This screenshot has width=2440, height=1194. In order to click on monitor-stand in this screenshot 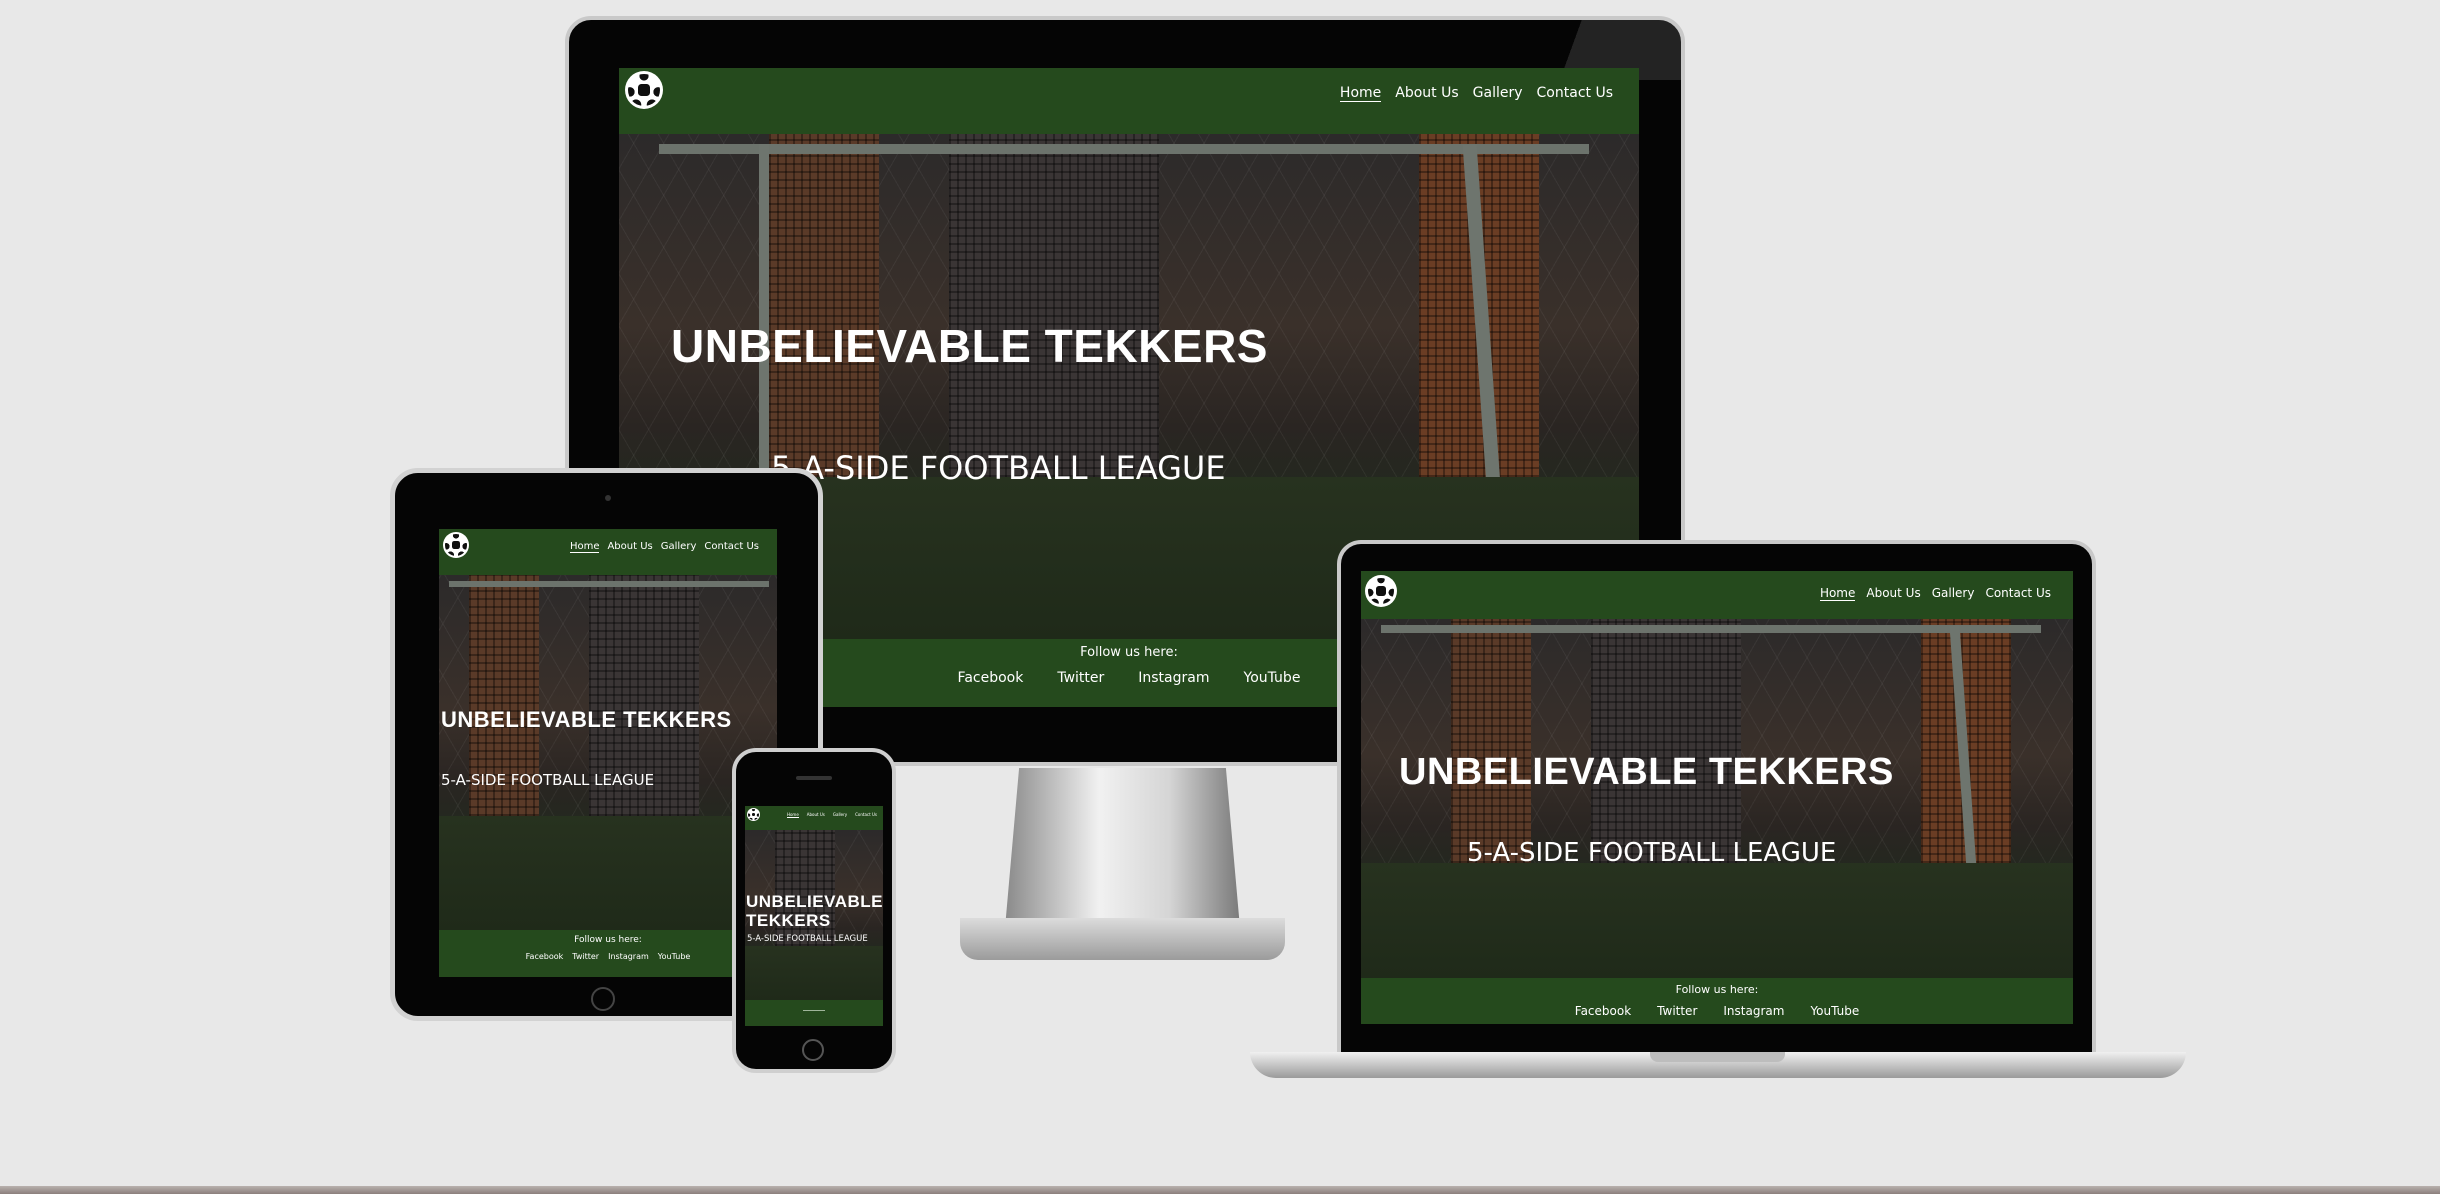, I will do `click(1122, 848)`.